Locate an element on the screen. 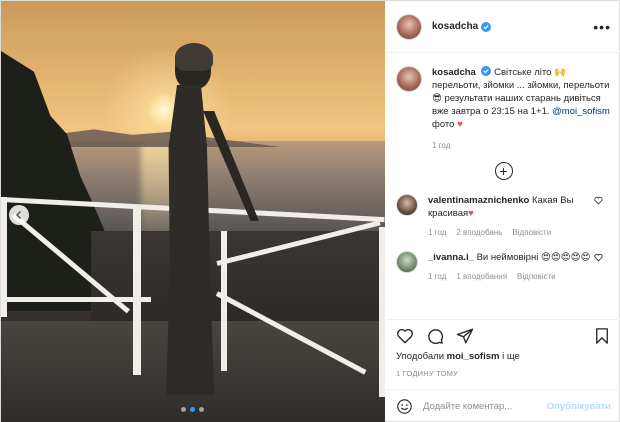 Image resolution: width=620 pixels, height=422 pixels. comment-likes: 1 вподобання is located at coordinates (481, 276).